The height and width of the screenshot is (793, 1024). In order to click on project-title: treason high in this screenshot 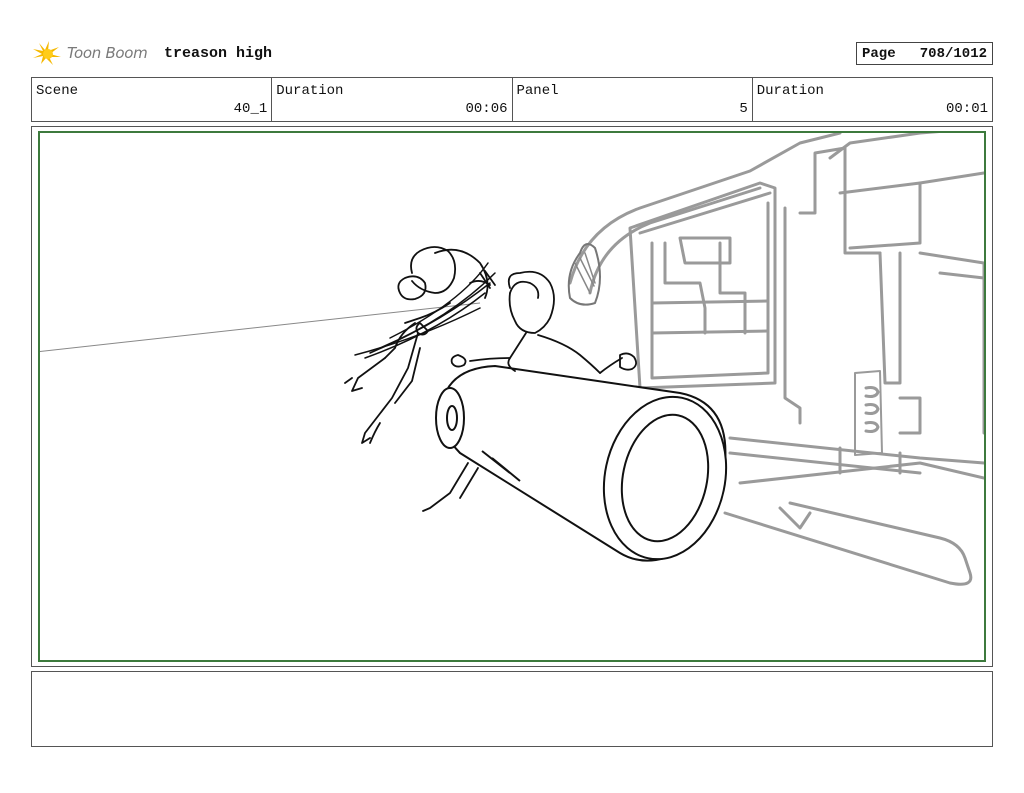, I will do `click(218, 53)`.